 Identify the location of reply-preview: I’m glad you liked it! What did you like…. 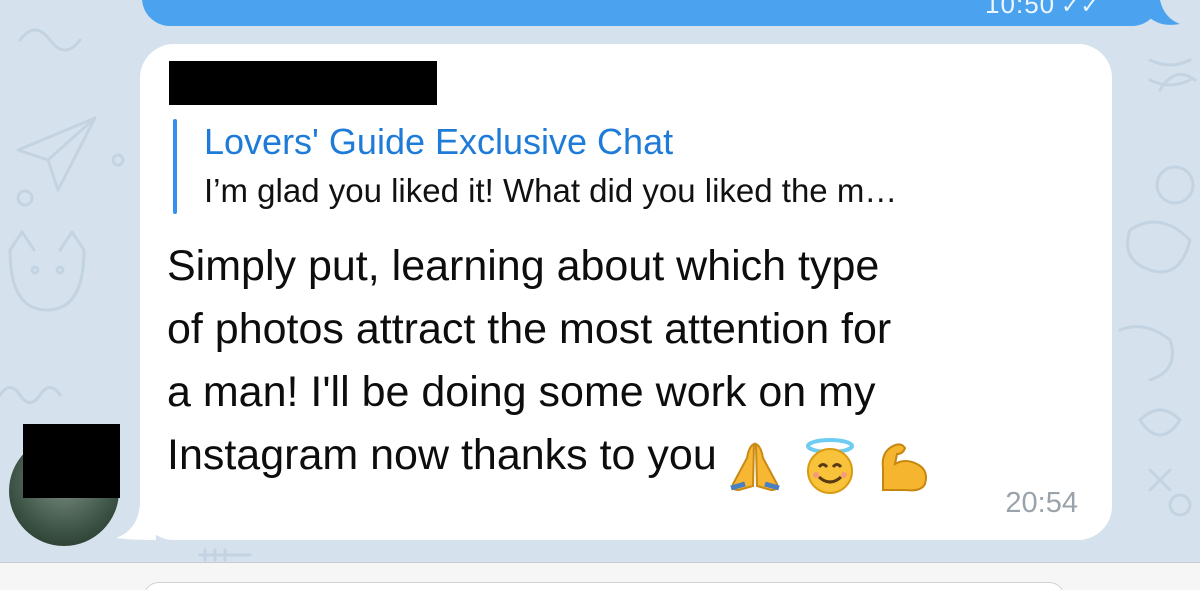
(551, 190).